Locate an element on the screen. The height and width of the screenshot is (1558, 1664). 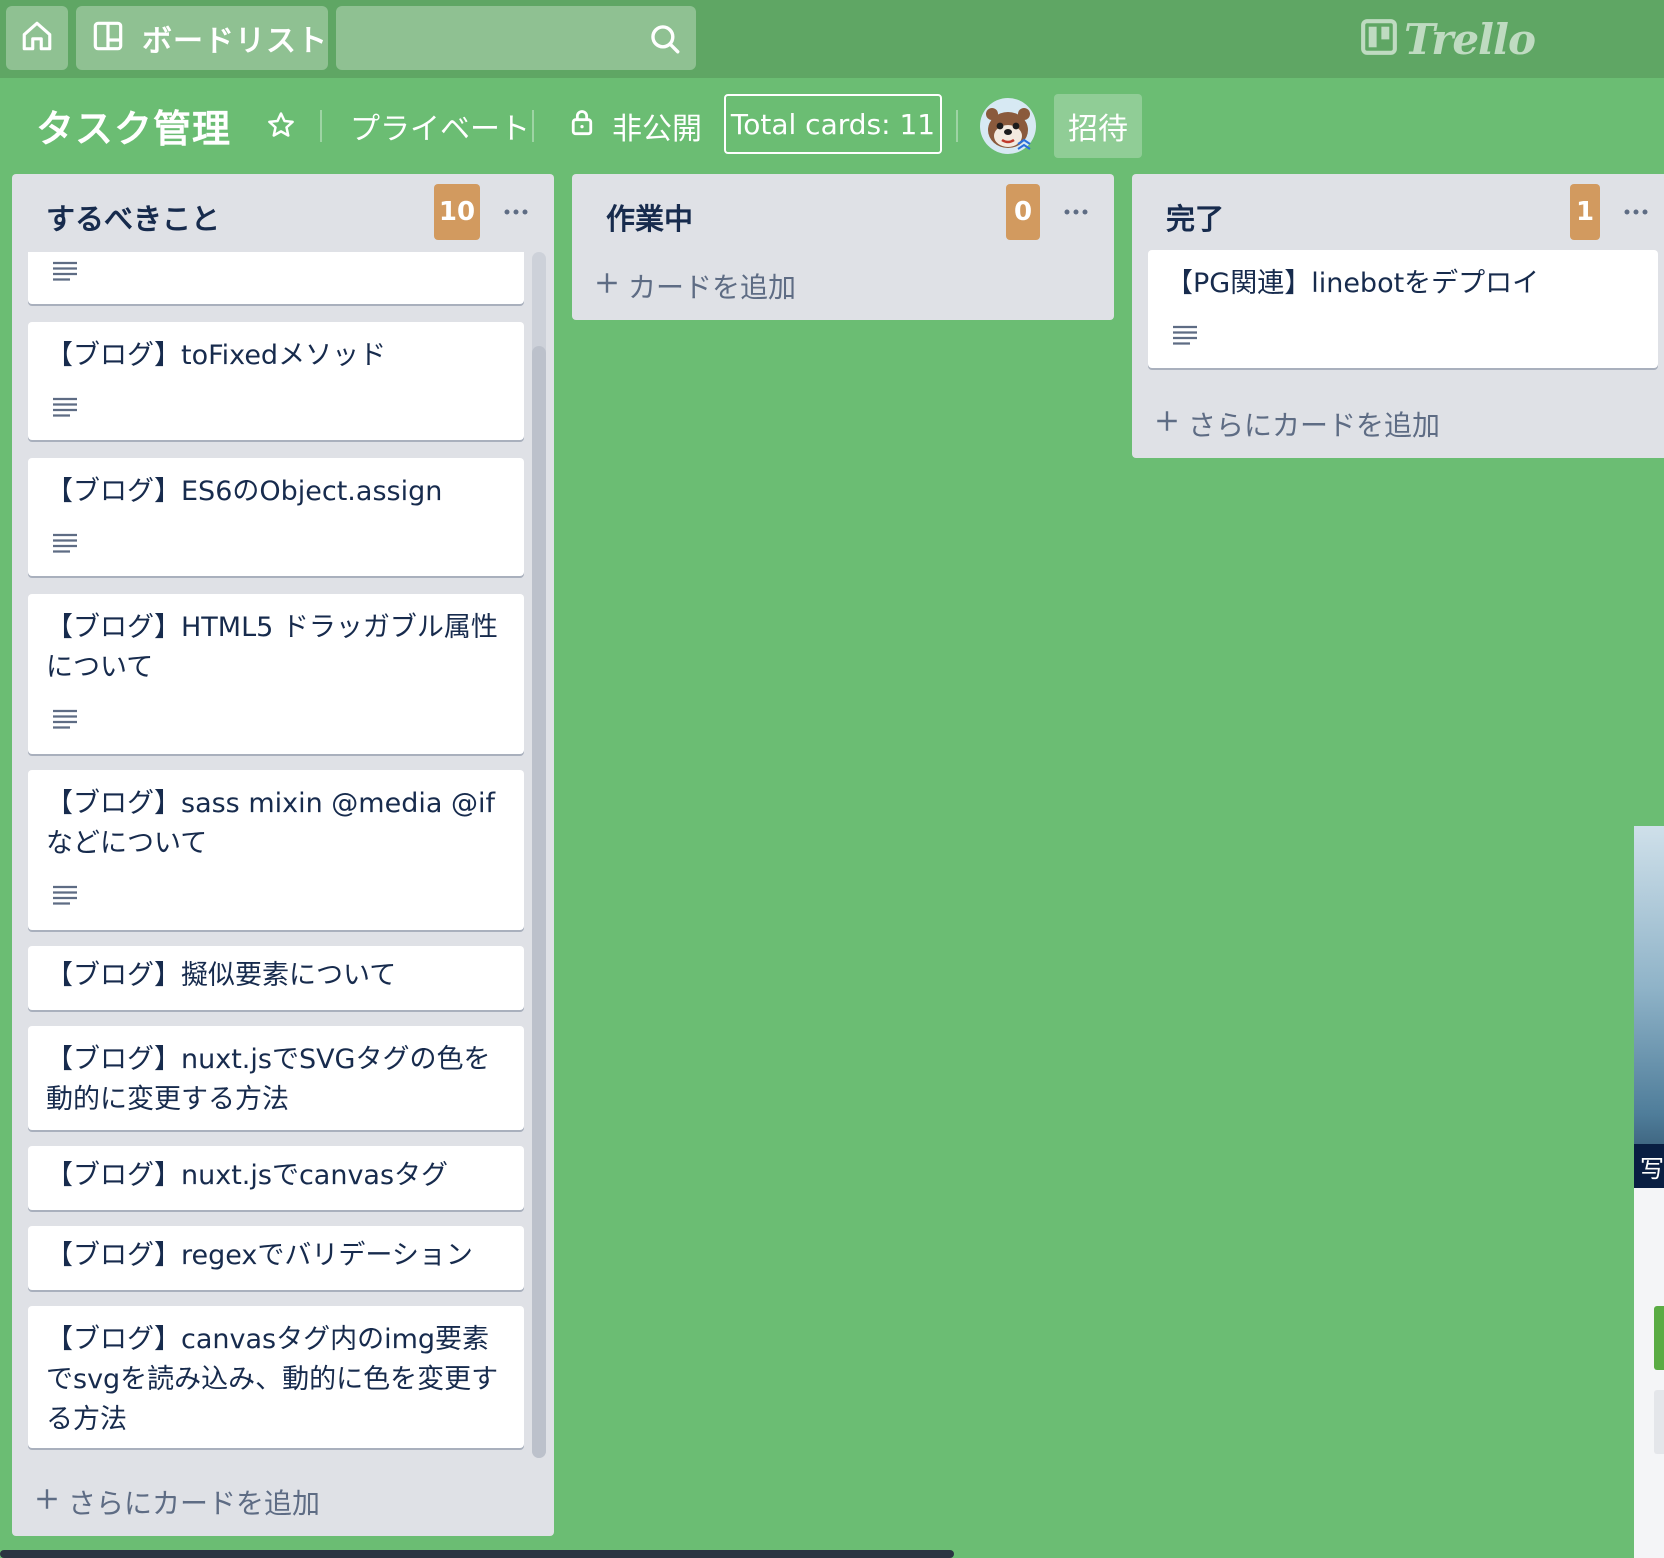
privacy-label: 非公開 is located at coordinates (657, 129).